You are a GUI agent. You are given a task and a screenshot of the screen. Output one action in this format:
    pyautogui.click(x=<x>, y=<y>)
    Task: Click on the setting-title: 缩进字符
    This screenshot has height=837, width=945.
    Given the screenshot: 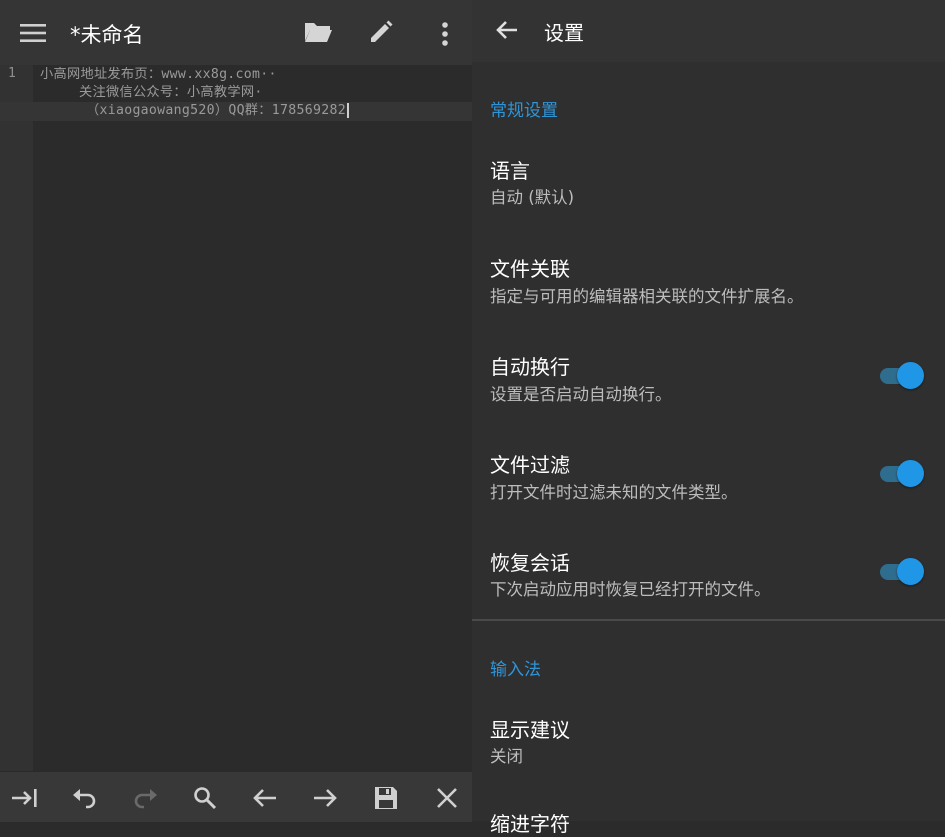 What is the action you would take?
    pyautogui.click(x=530, y=824)
    